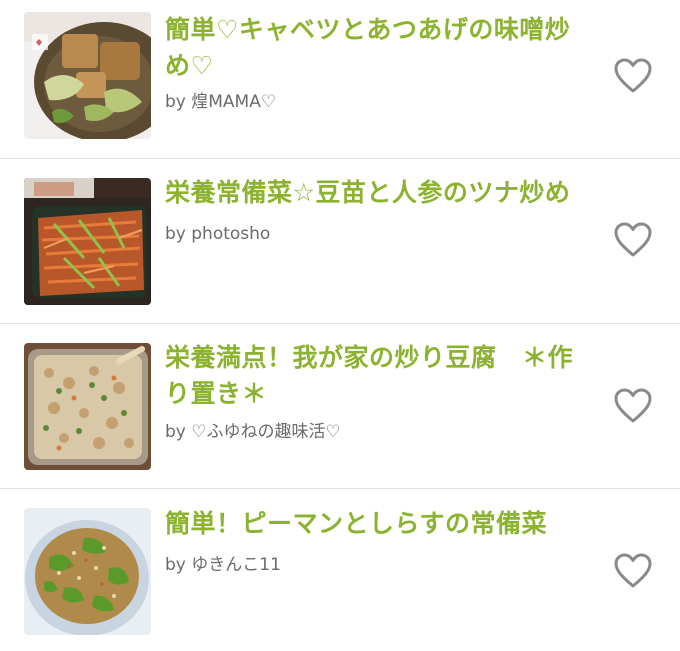  What do you see at coordinates (380, 376) in the screenshot?
I see `recipe-title: 栄養満点！我が家の炒り豆腐 ＊作り置き＊` at bounding box center [380, 376].